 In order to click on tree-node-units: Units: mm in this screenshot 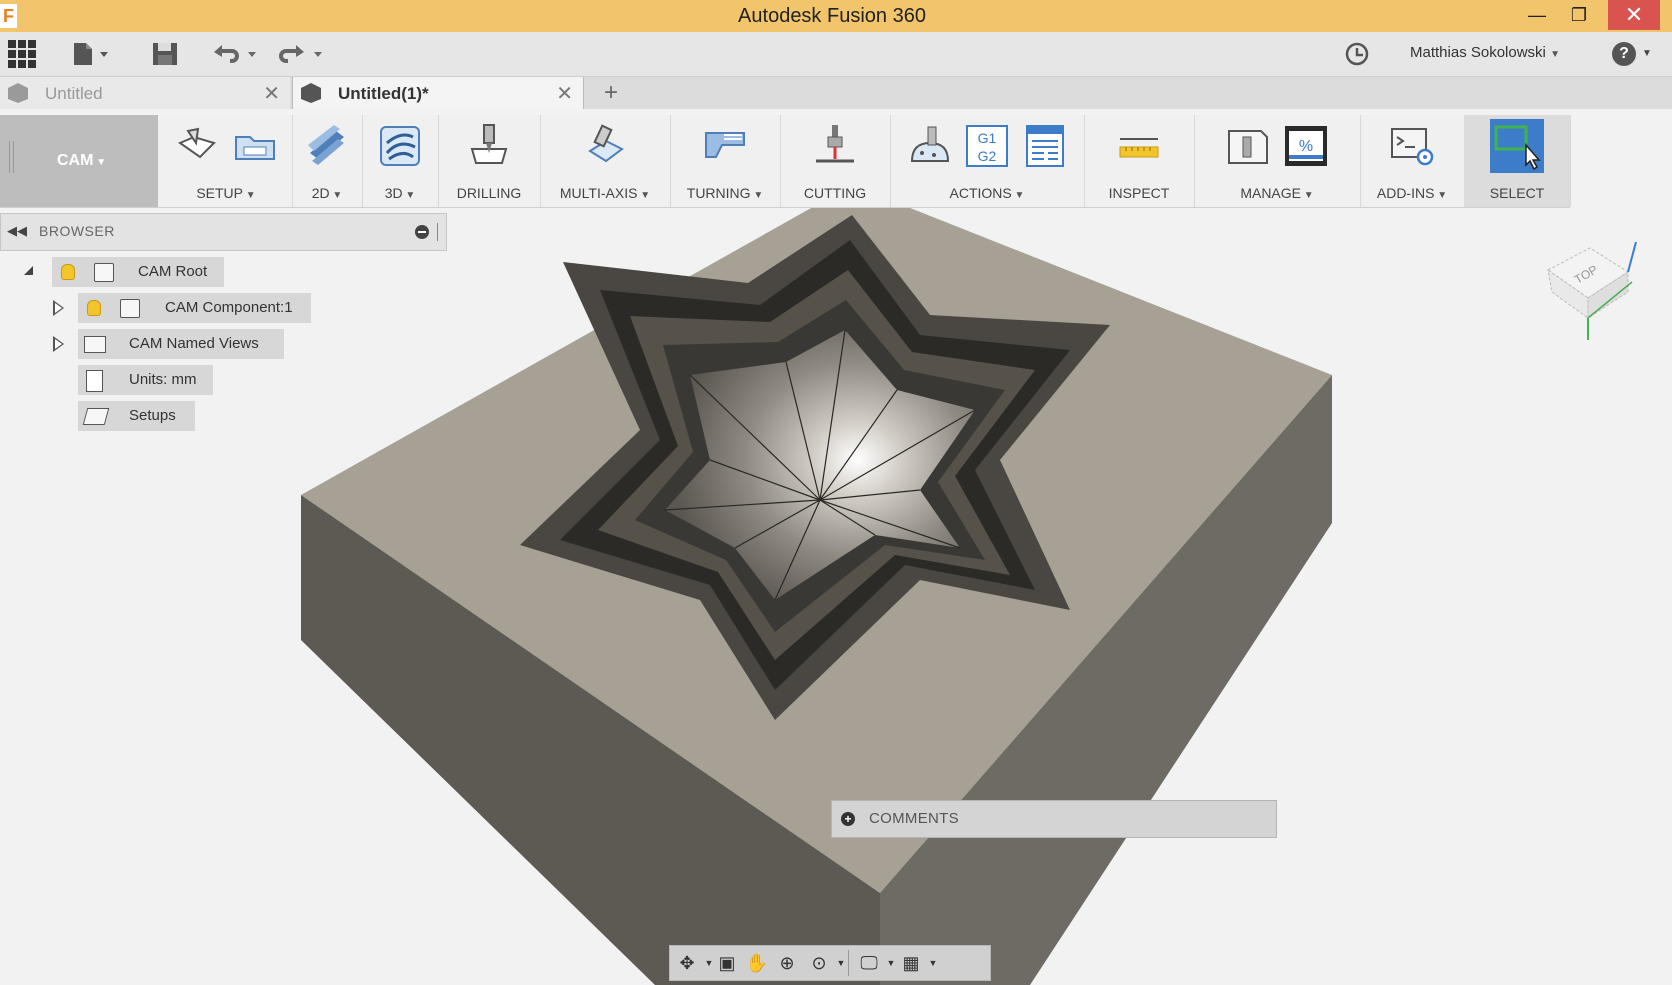, I will do `click(145, 380)`.